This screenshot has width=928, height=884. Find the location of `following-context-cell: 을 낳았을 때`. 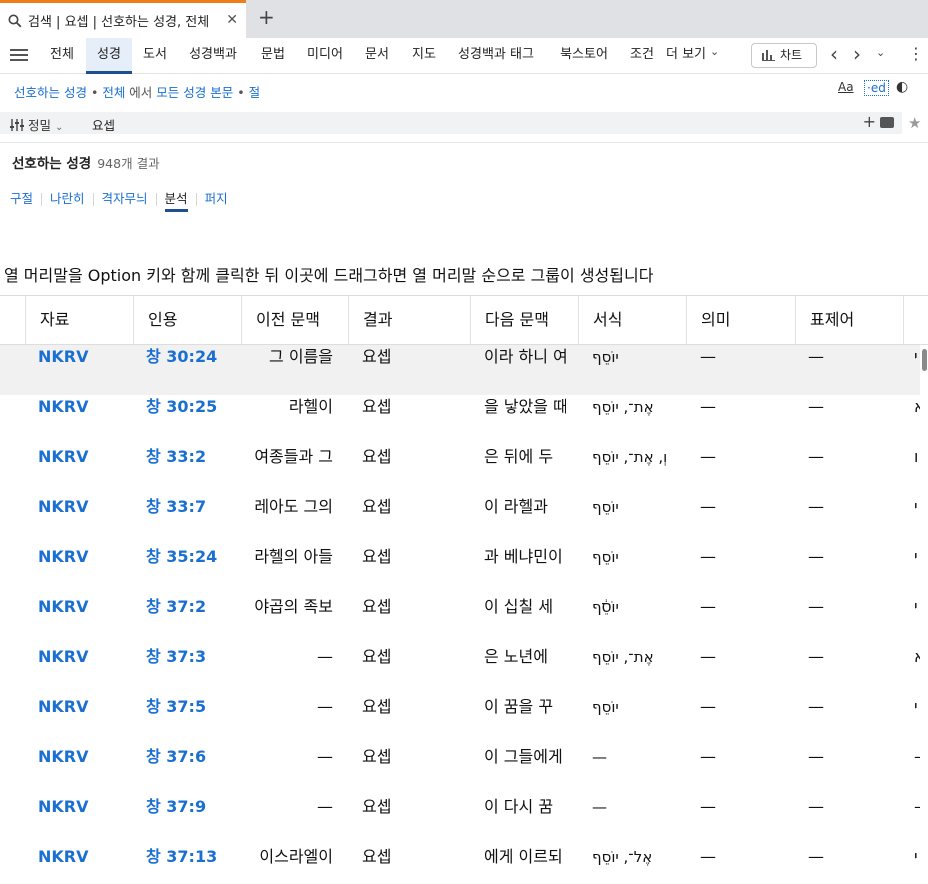

following-context-cell: 을 낳았을 때 is located at coordinates (525, 406).